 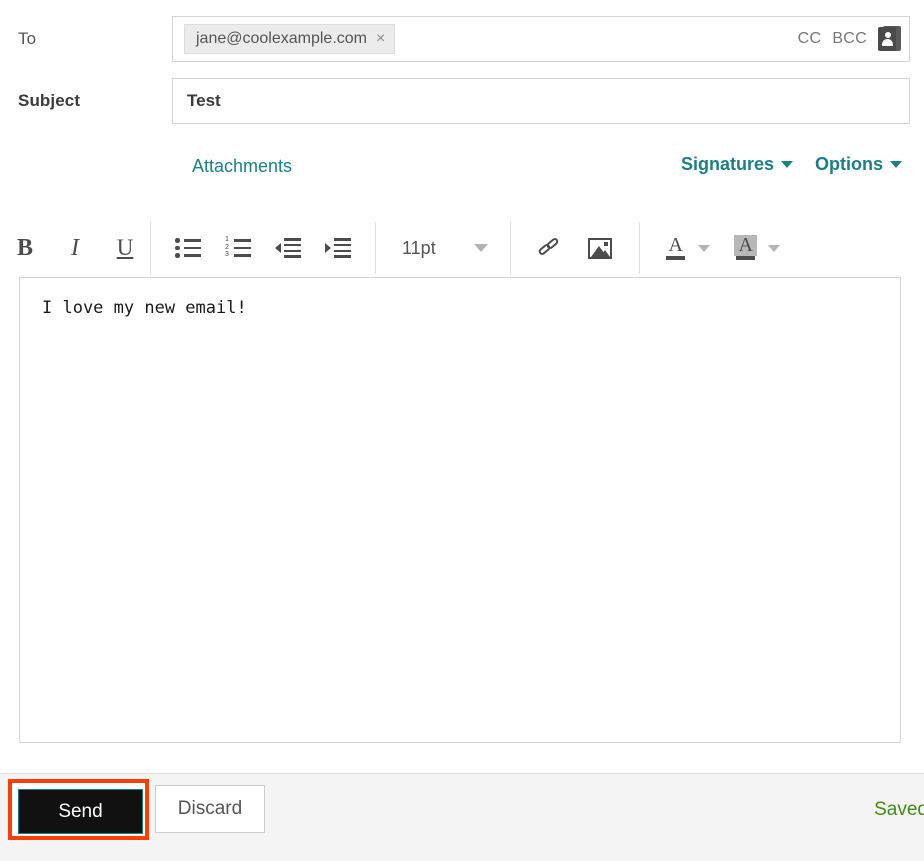 I want to click on bulleted-list-icon, so click(x=188, y=248).